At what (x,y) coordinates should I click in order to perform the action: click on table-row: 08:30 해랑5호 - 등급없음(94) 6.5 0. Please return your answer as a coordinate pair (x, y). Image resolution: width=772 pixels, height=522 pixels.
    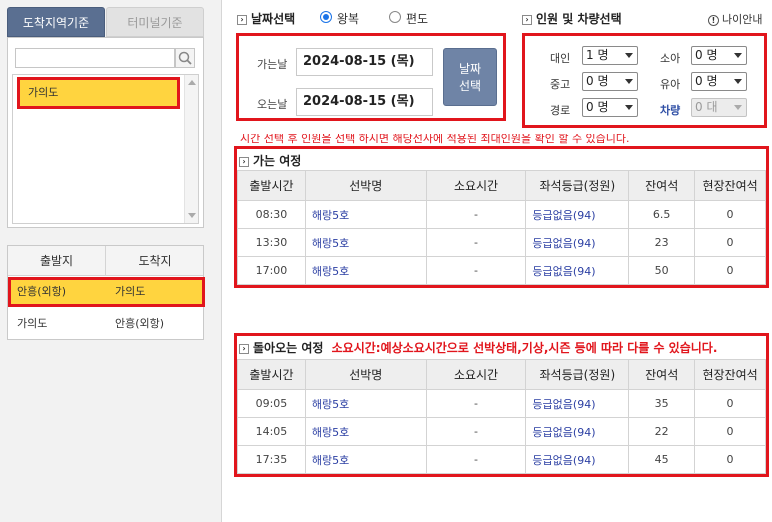
    Looking at the image, I should click on (501, 214).